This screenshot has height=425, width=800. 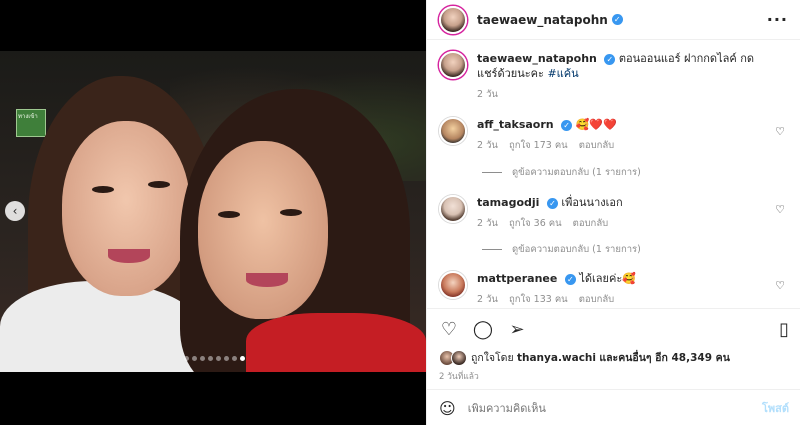 What do you see at coordinates (592, 202) in the screenshot?
I see `comment-text: เพื่อนนางเอก` at bounding box center [592, 202].